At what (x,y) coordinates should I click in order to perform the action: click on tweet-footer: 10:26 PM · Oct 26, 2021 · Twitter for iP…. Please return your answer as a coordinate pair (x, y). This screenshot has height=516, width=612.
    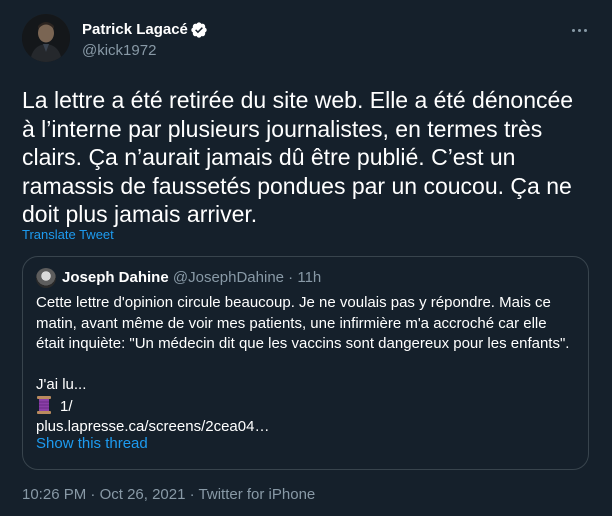
    Looking at the image, I should click on (168, 494).